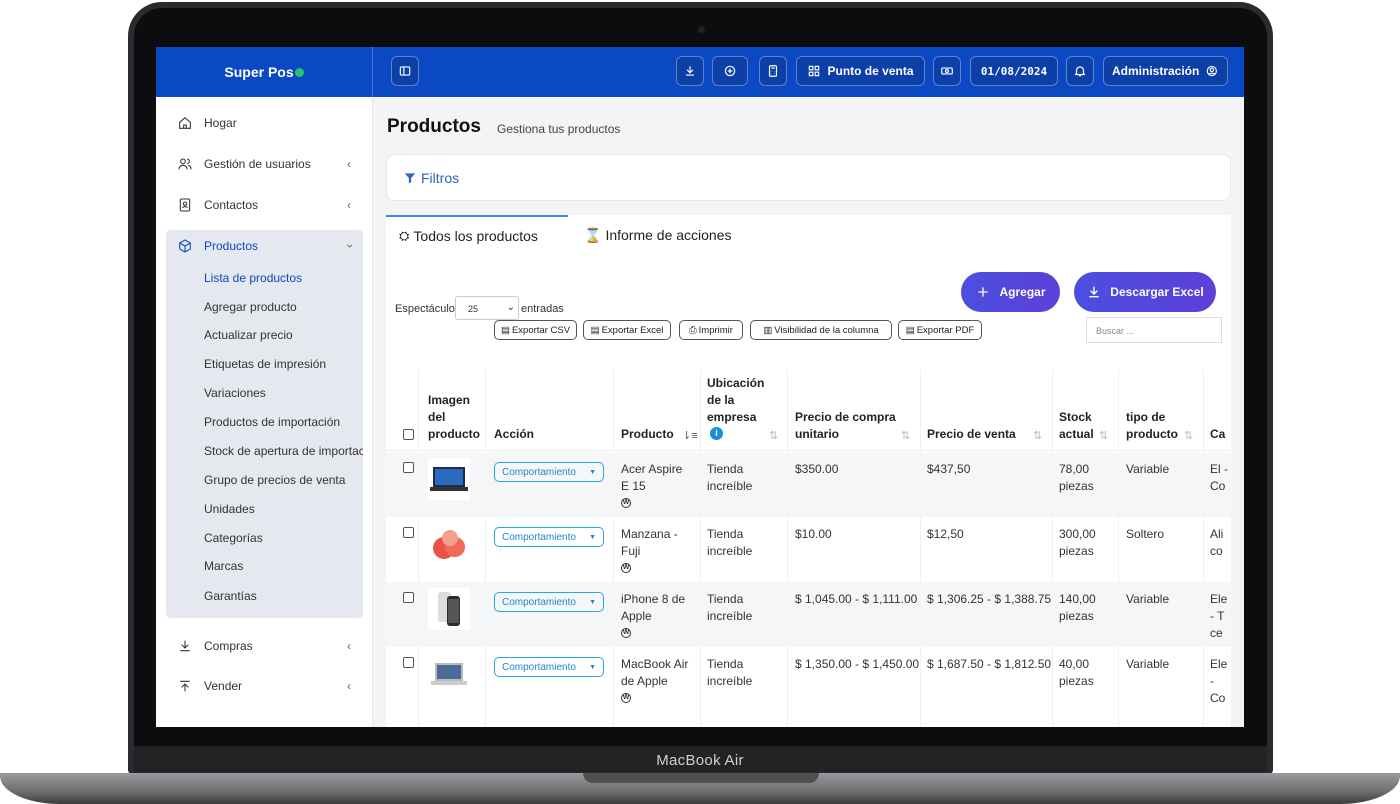  I want to click on sidebar-item-sell: Vender ‹, so click(264, 686).